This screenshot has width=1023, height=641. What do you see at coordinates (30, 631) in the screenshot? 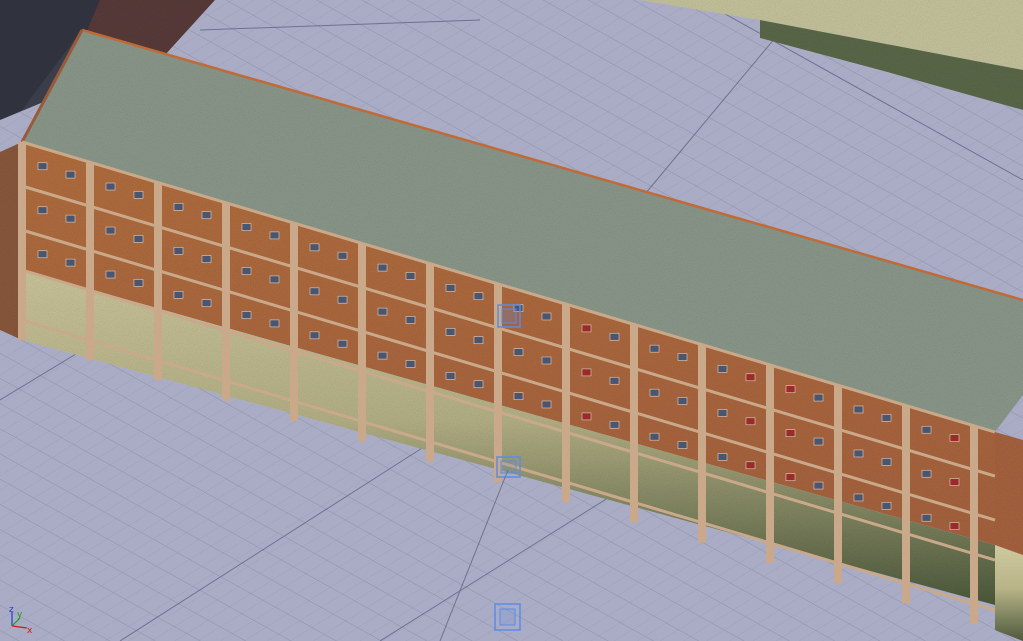
I see `x-axis-label: x` at bounding box center [30, 631].